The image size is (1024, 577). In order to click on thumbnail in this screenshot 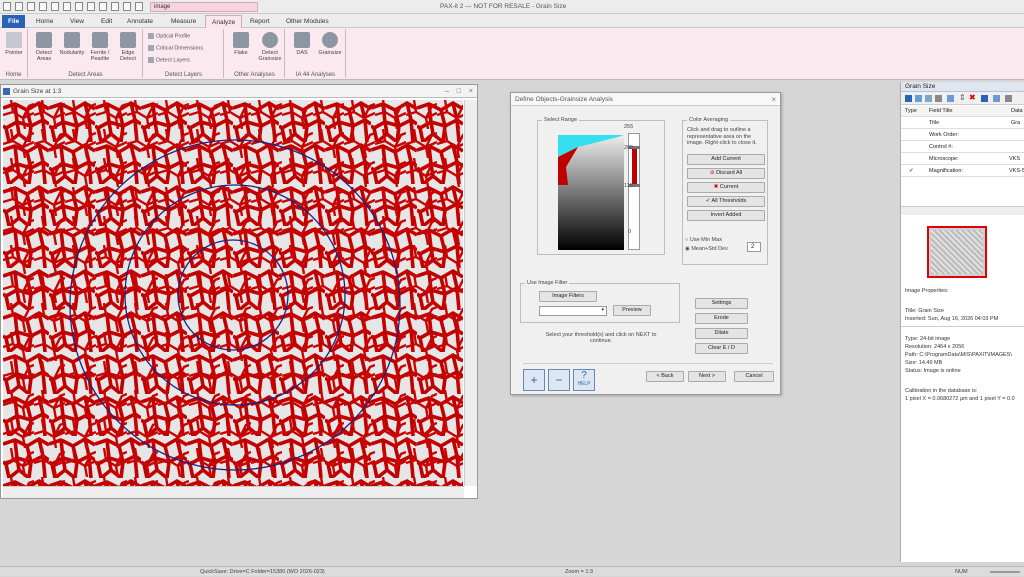, I will do `click(957, 252)`.